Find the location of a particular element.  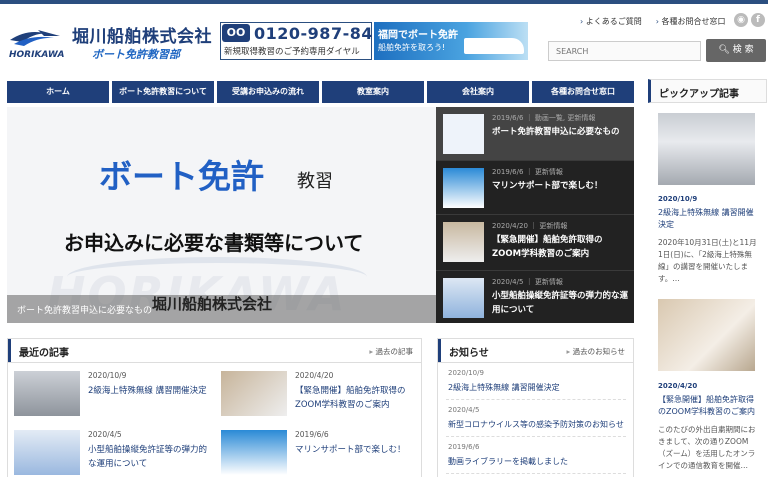

article-title: 【緊急開催】船舶免許取得のZOOM学科教習のご案内 is located at coordinates (350, 398).